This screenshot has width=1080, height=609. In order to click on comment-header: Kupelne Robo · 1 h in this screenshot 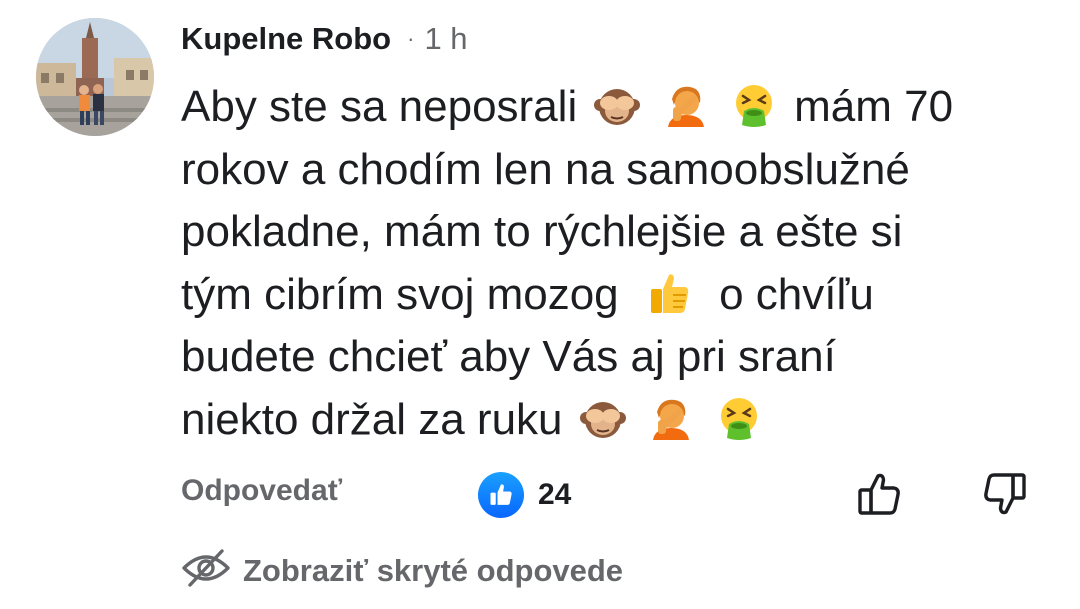, I will do `click(324, 39)`.